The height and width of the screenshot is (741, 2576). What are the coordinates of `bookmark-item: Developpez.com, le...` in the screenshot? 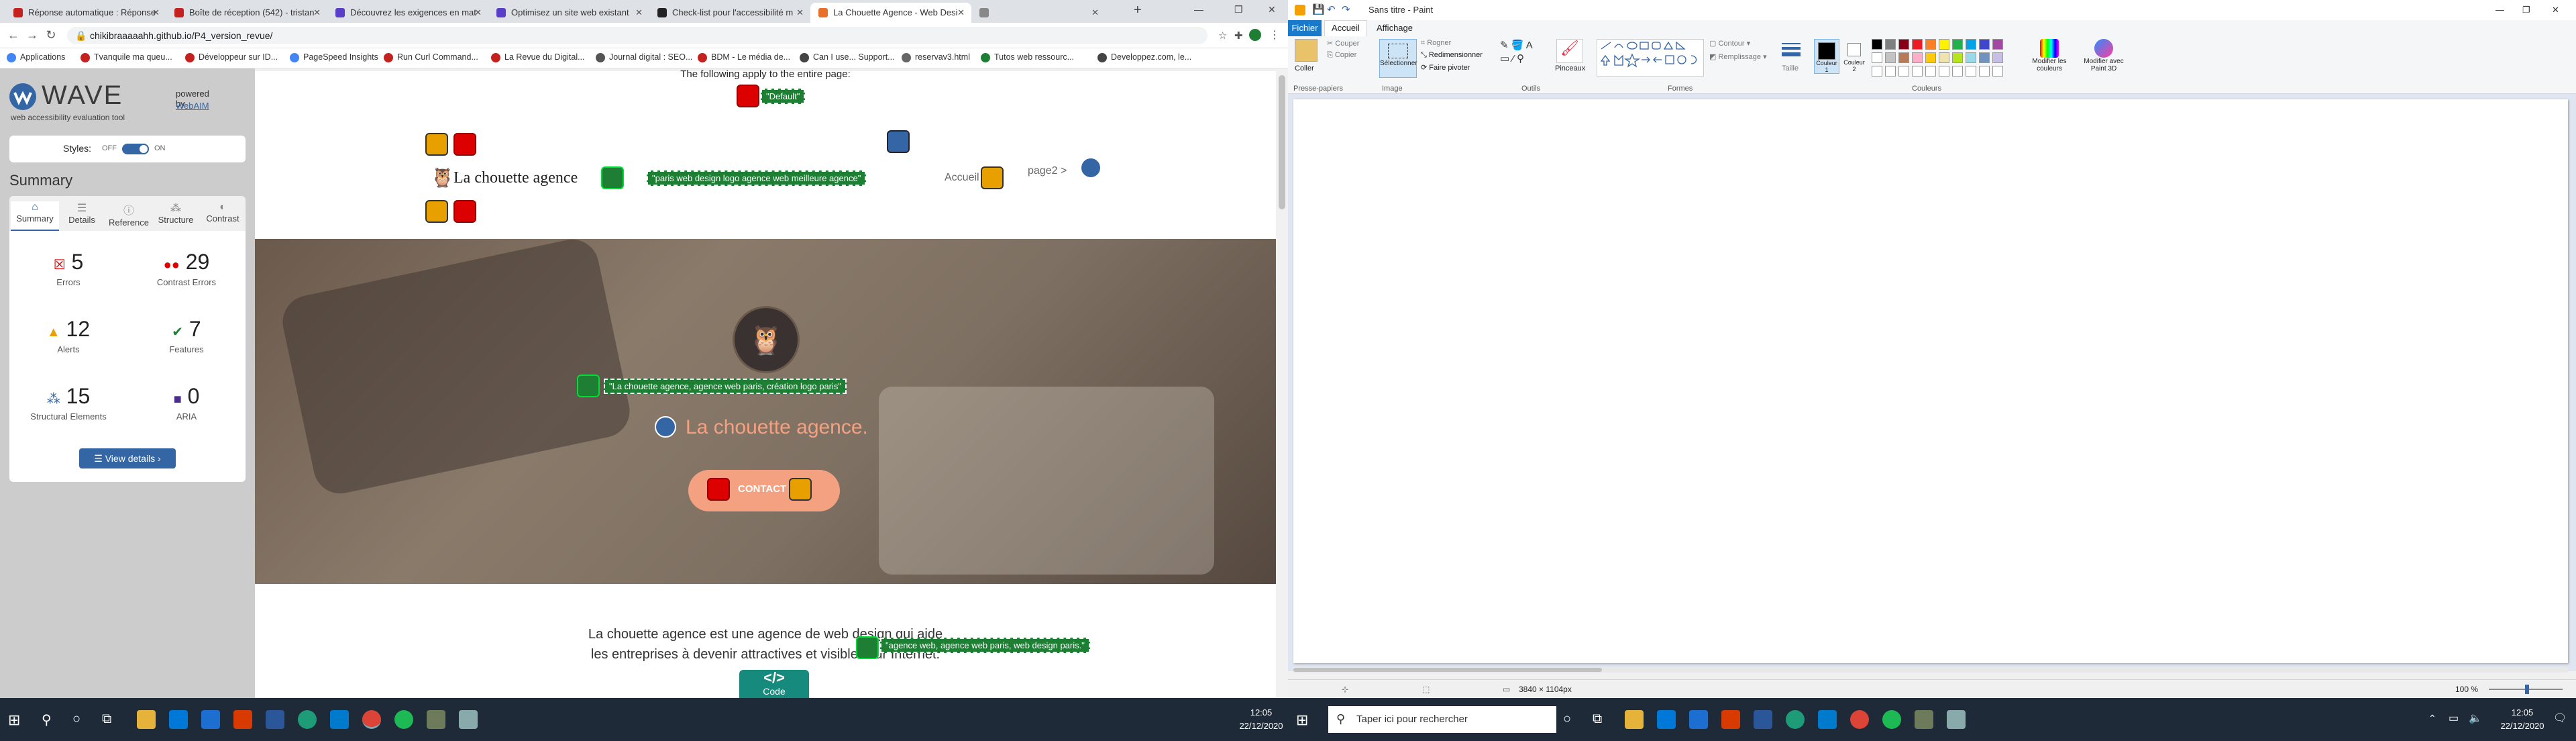 It's located at (1144, 57).